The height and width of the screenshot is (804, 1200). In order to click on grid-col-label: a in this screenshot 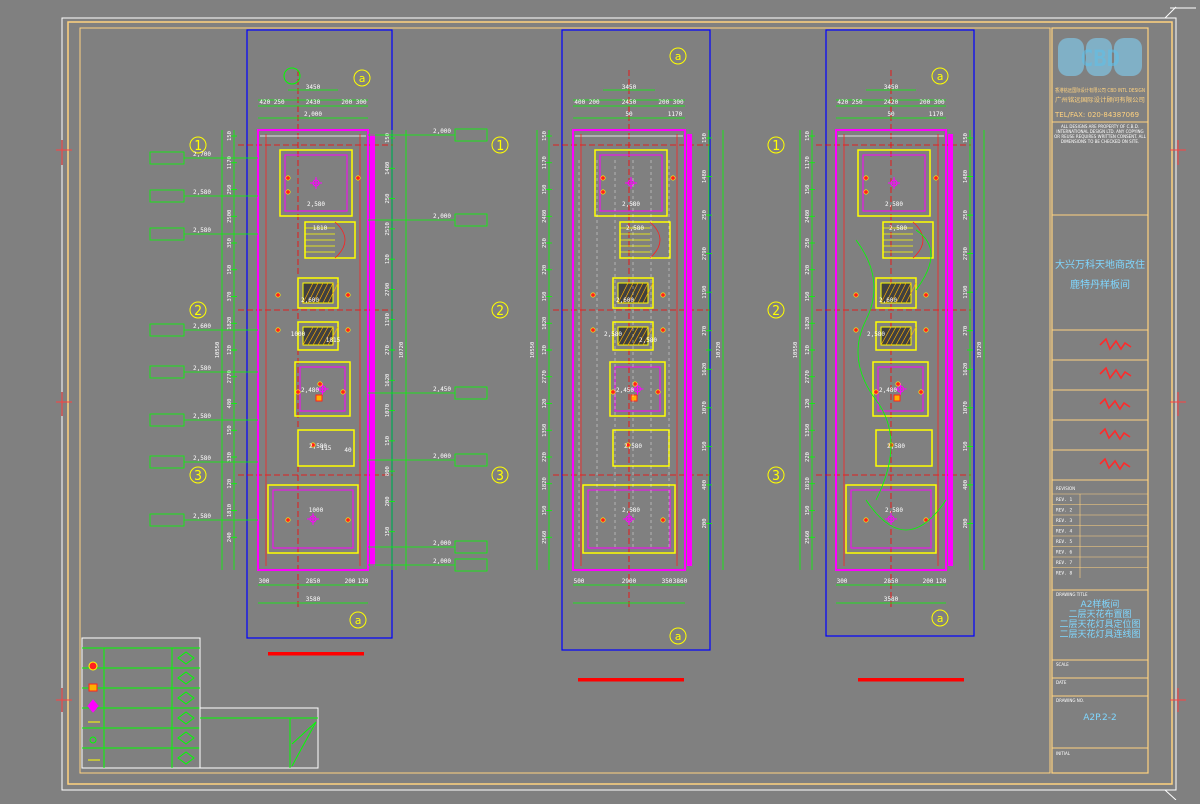, I will do `click(678, 636)`.